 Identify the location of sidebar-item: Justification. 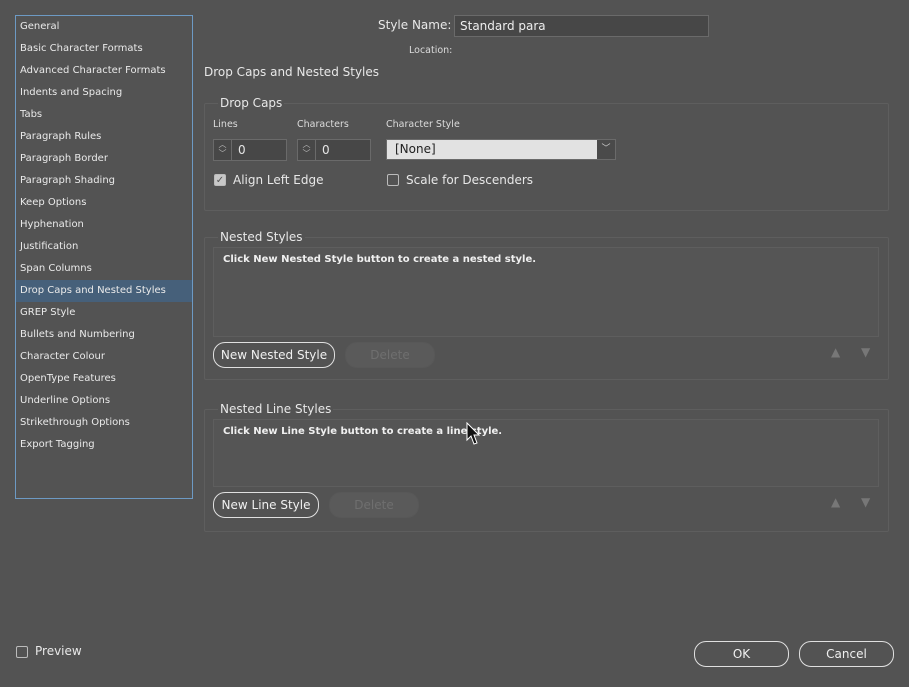
(104, 247).